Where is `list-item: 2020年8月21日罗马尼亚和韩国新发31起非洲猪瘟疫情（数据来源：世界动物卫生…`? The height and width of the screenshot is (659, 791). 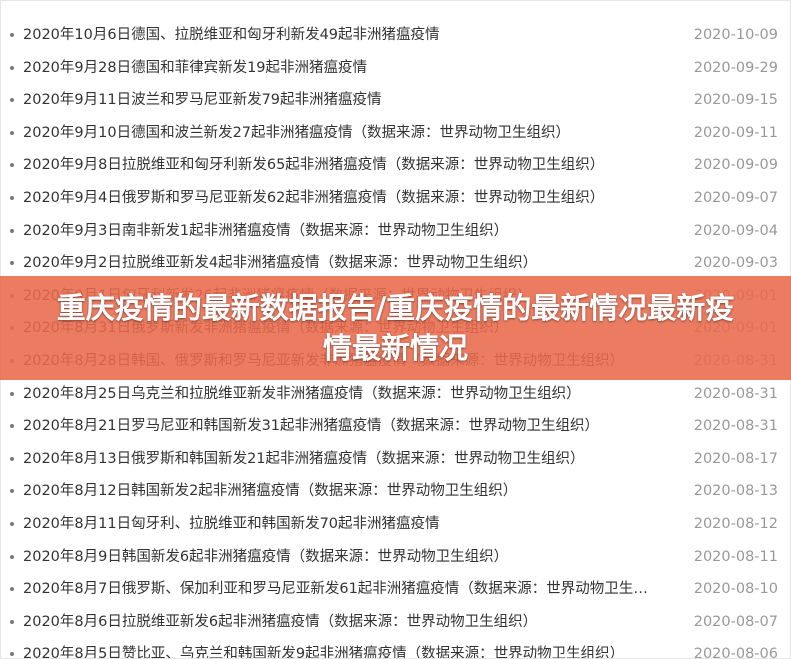 list-item: 2020年8月21日罗马尼亚和韩国新发31起非洲猪瘟疫情（数据来源：世界动物卫生… is located at coordinates (395, 426).